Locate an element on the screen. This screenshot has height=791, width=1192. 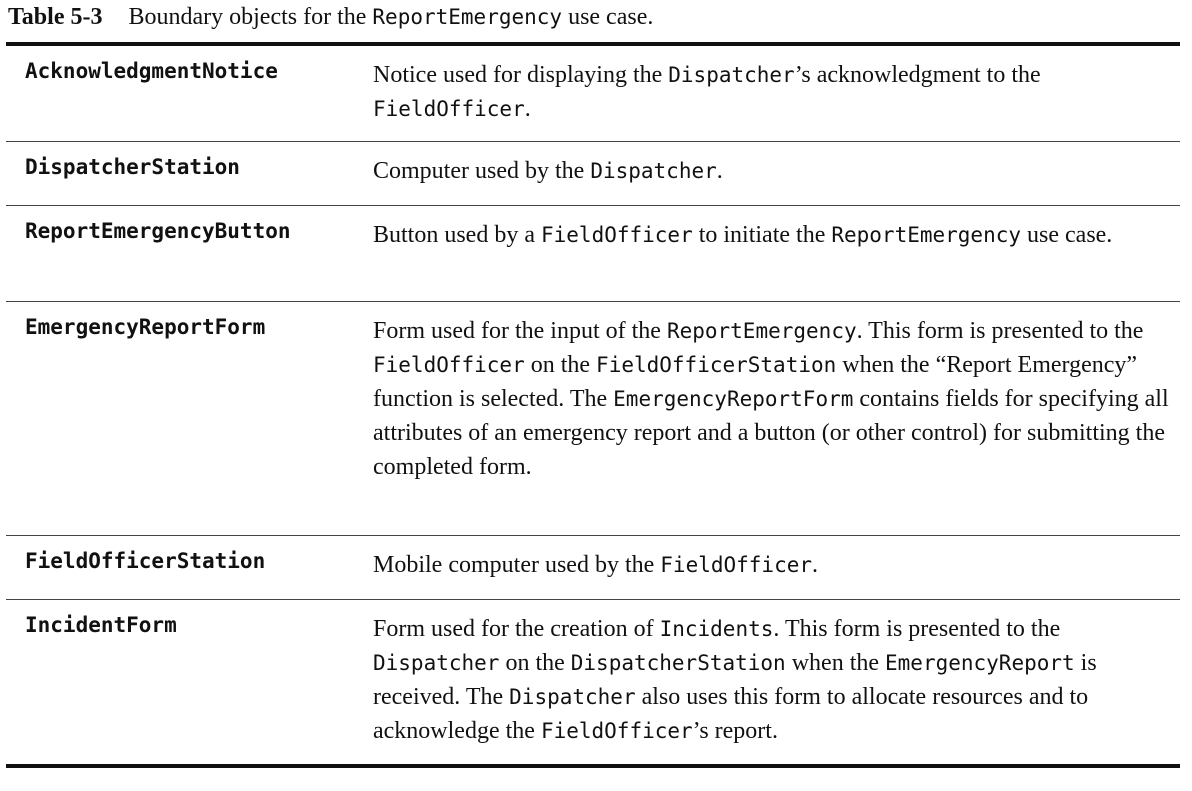
object-name: FieldOfficerStation is located at coordinates (145, 561).